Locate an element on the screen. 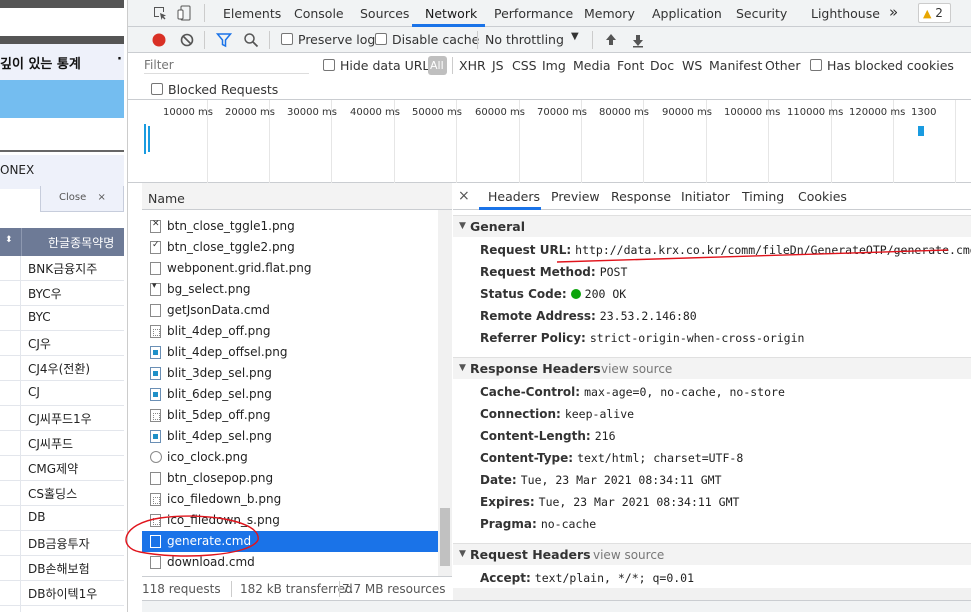  site-table-row: DB하이텍1우 is located at coordinates (62, 593).